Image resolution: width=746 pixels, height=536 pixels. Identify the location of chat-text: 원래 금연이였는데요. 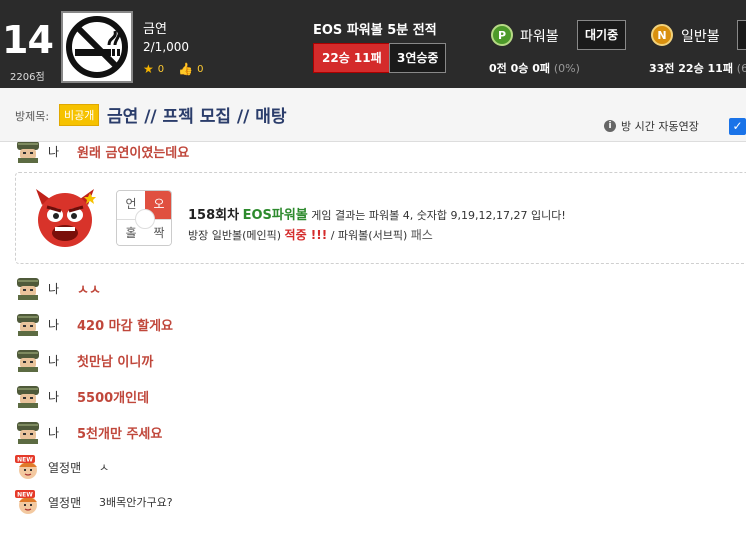
(133, 153).